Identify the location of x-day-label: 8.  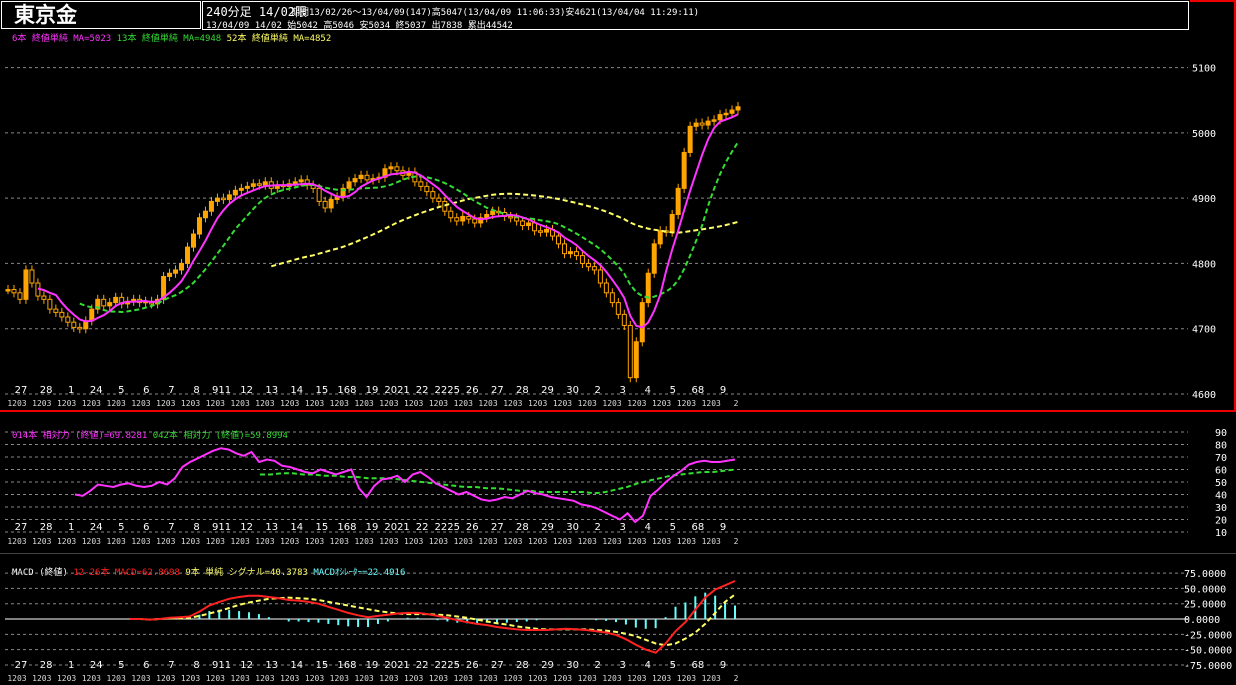
(196, 390).